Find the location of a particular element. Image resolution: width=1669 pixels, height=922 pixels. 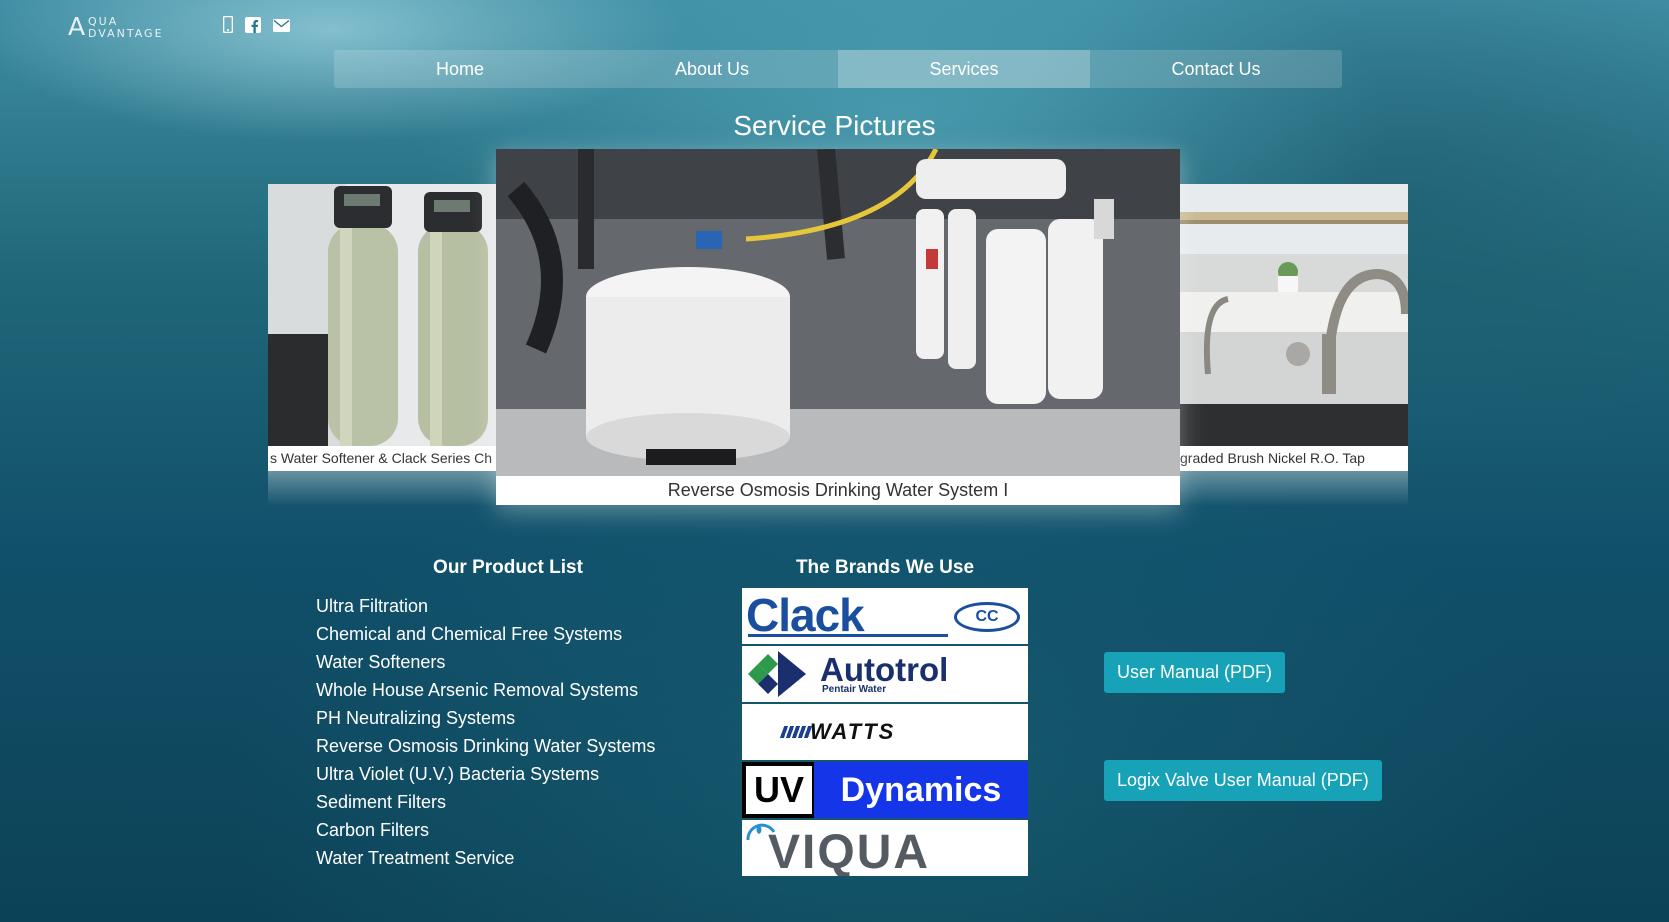

clack-badge: CC is located at coordinates (987, 617).